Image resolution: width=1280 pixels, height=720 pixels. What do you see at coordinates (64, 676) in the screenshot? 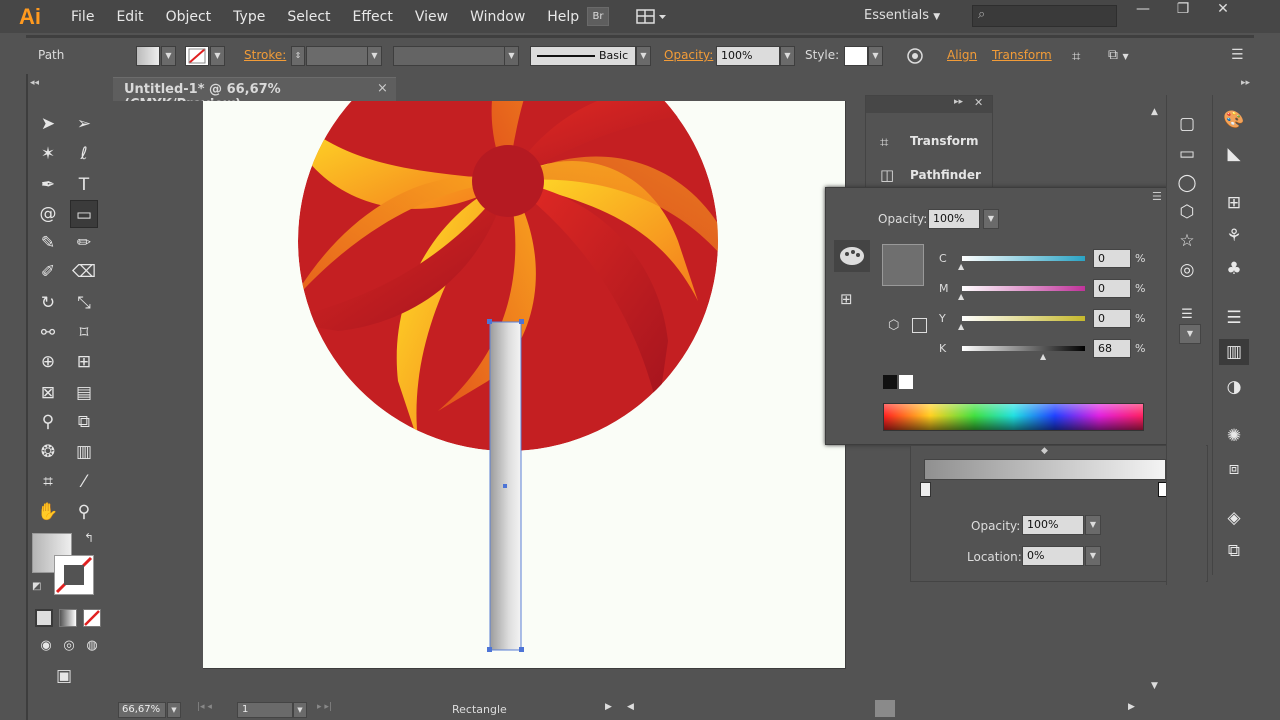
I see `screen-mode-icon: ▣` at bounding box center [64, 676].